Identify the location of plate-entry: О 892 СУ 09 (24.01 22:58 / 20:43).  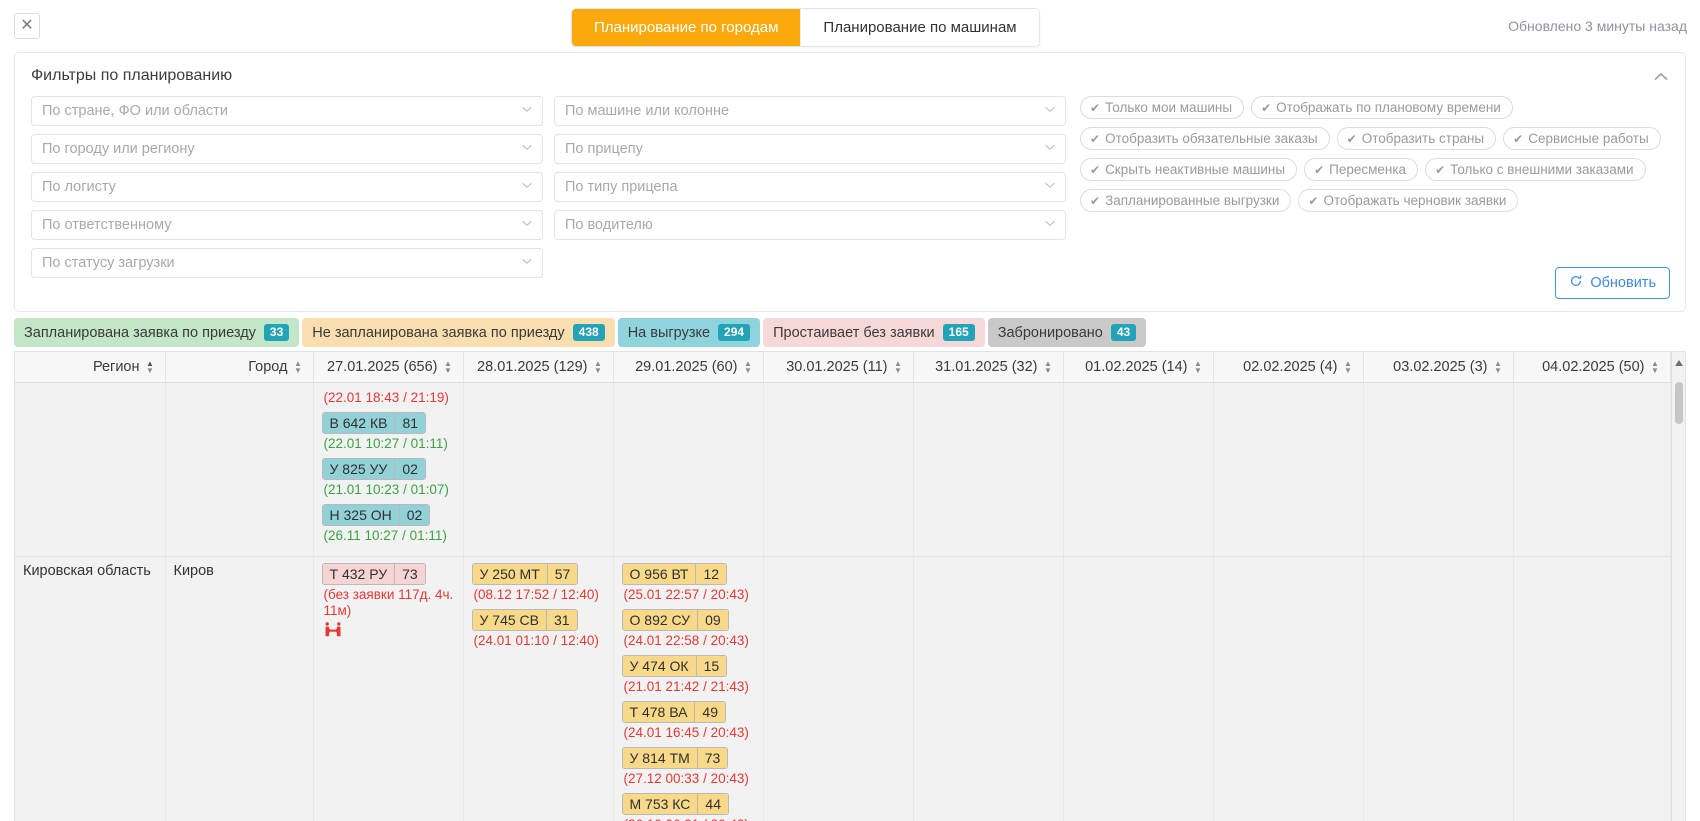
(688, 628).